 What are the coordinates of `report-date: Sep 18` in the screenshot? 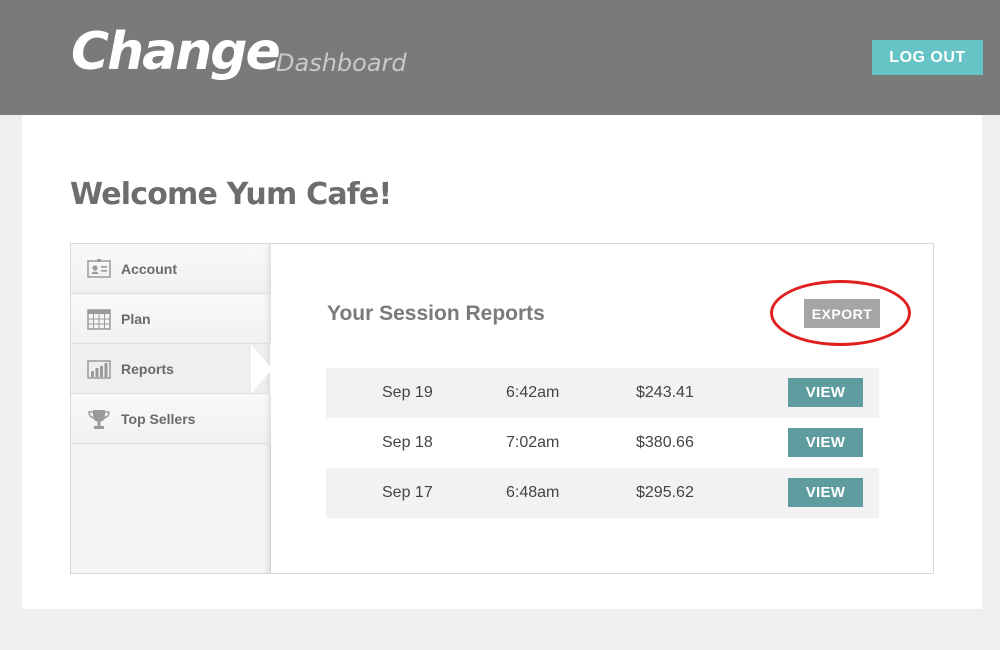 It's located at (407, 442).